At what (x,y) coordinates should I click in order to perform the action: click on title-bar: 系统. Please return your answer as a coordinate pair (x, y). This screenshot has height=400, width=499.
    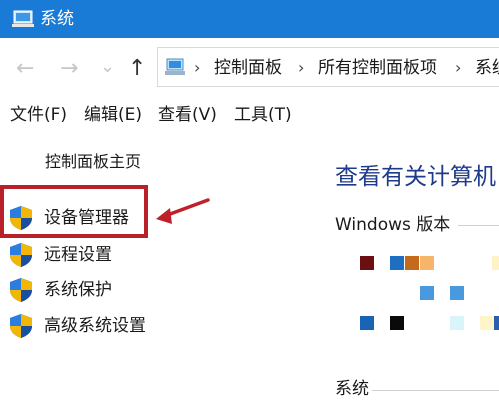
    Looking at the image, I should click on (249, 19).